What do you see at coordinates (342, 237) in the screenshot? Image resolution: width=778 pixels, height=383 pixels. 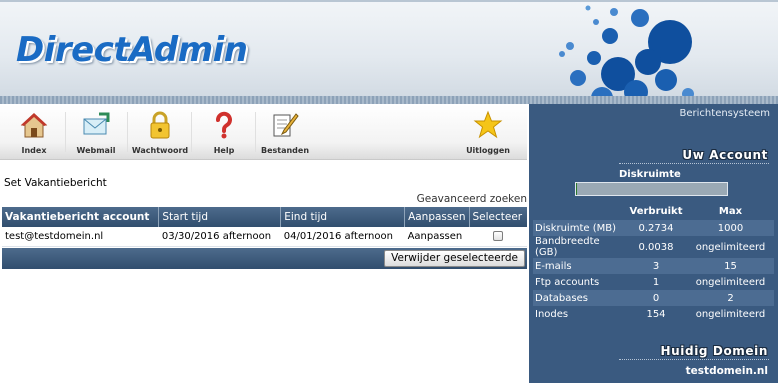 I see `end-time-cell: 04/01/2016 afternoon` at bounding box center [342, 237].